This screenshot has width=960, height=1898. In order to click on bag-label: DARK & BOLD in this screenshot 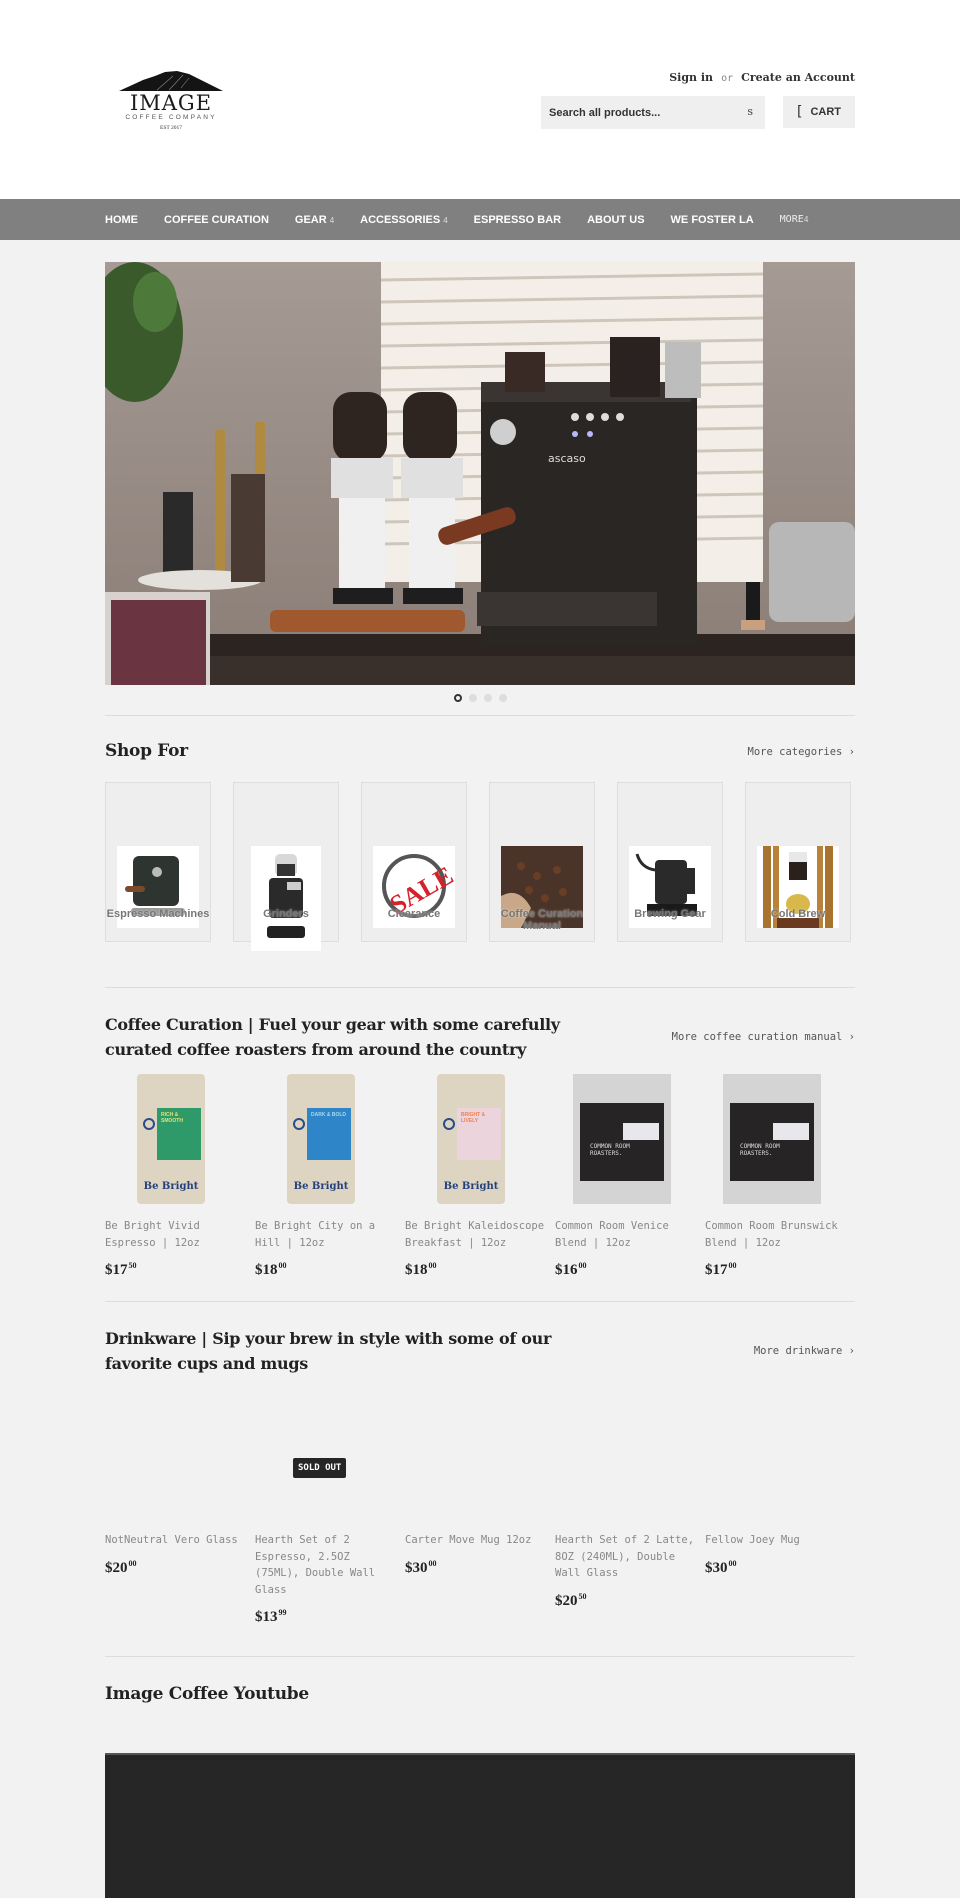, I will do `click(328, 1115)`.